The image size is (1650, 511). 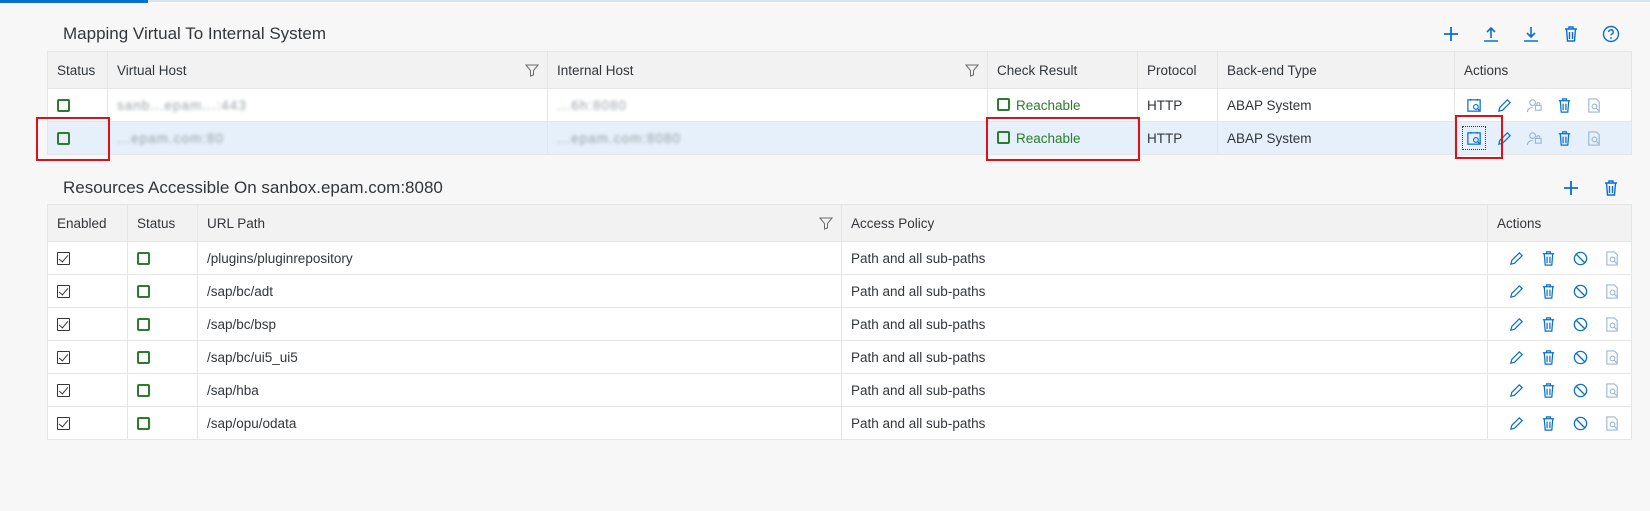 I want to click on table-row: /sap/hba Path and all sub-paths, so click(x=839, y=390).